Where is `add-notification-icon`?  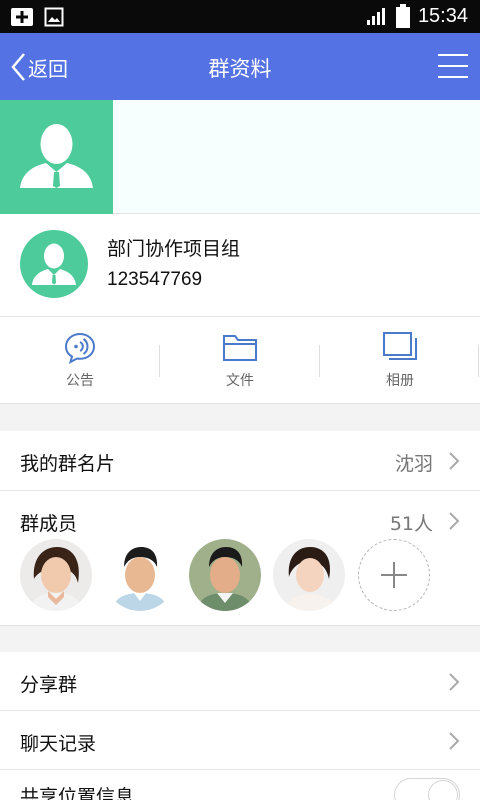
add-notification-icon is located at coordinates (22, 17).